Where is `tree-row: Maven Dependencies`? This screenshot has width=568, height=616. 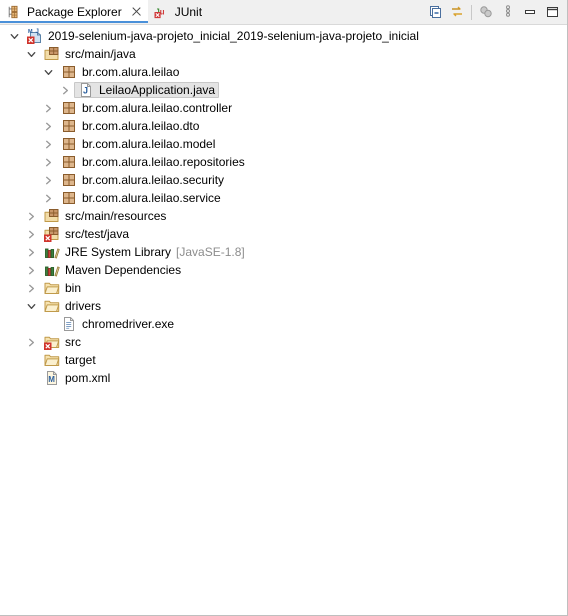
tree-row: Maven Dependencies is located at coordinates (283, 270).